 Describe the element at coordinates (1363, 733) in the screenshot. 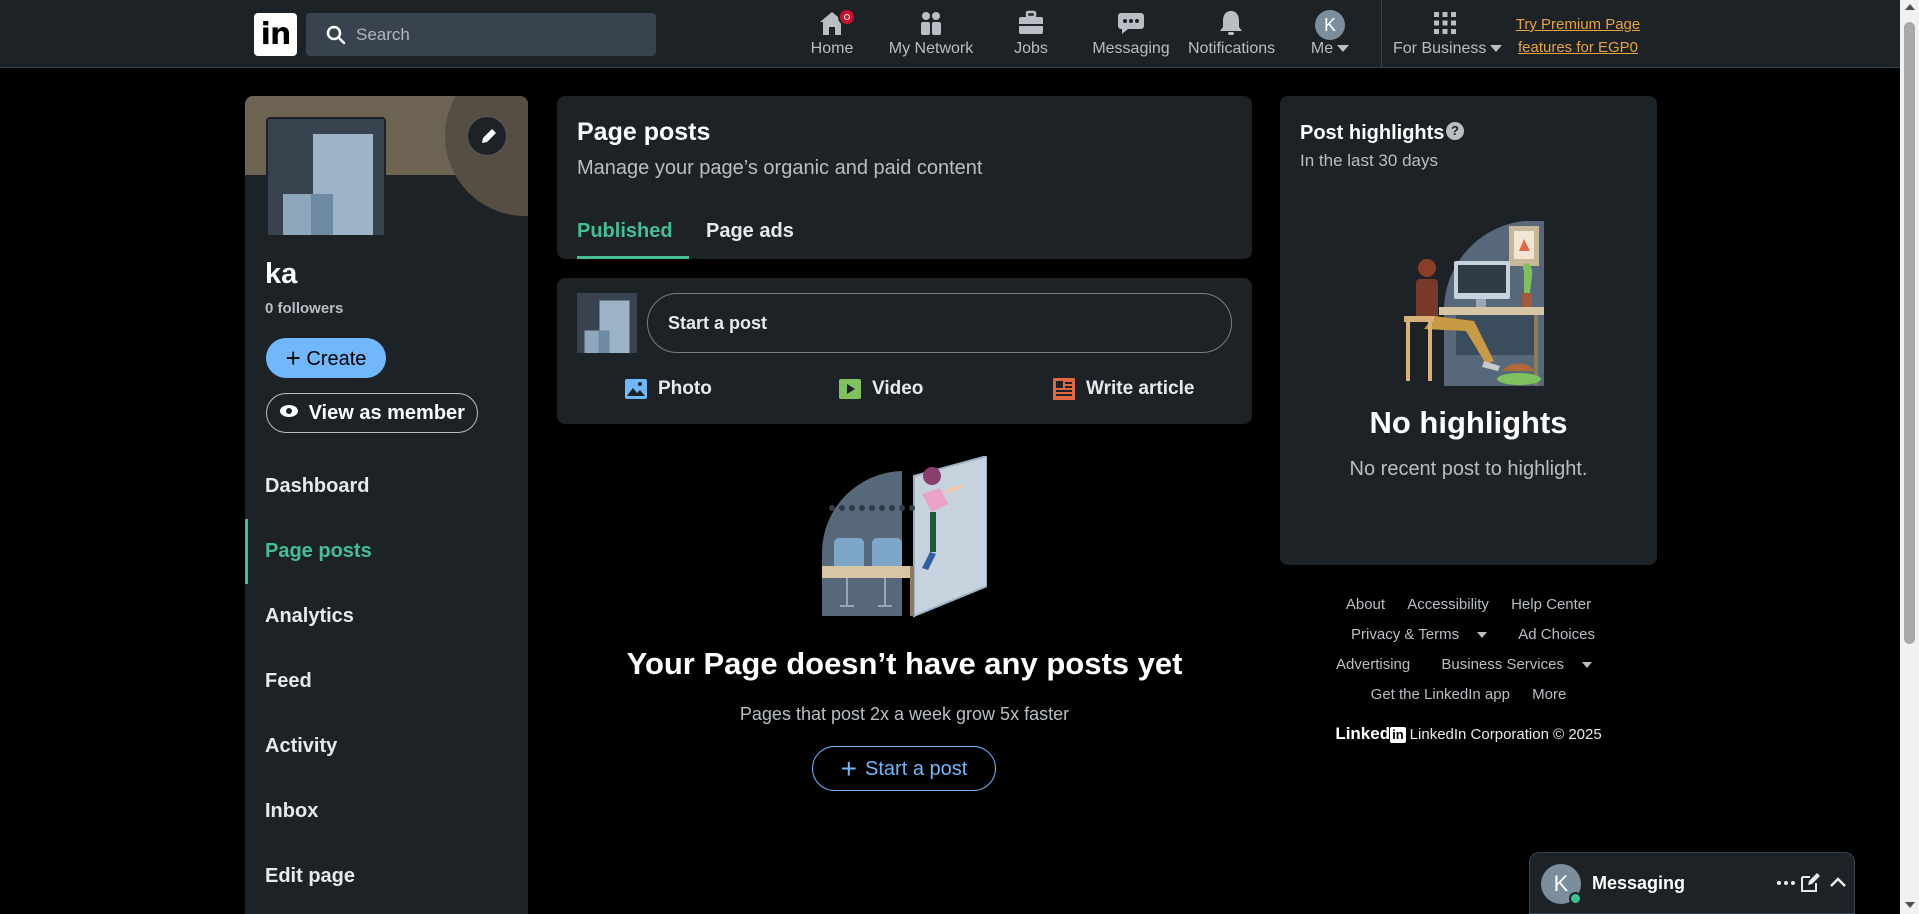

I see `linkedin-wordmark: Linked` at that location.